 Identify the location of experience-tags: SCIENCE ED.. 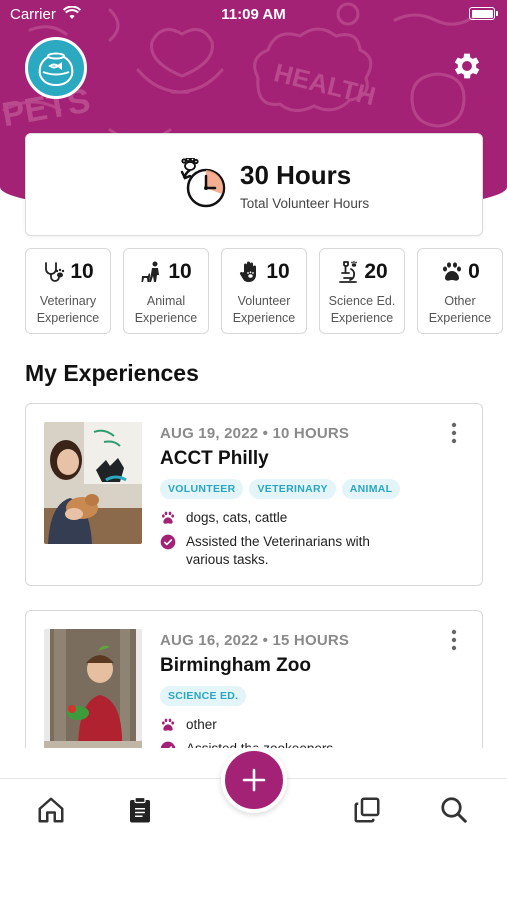
(203, 696).